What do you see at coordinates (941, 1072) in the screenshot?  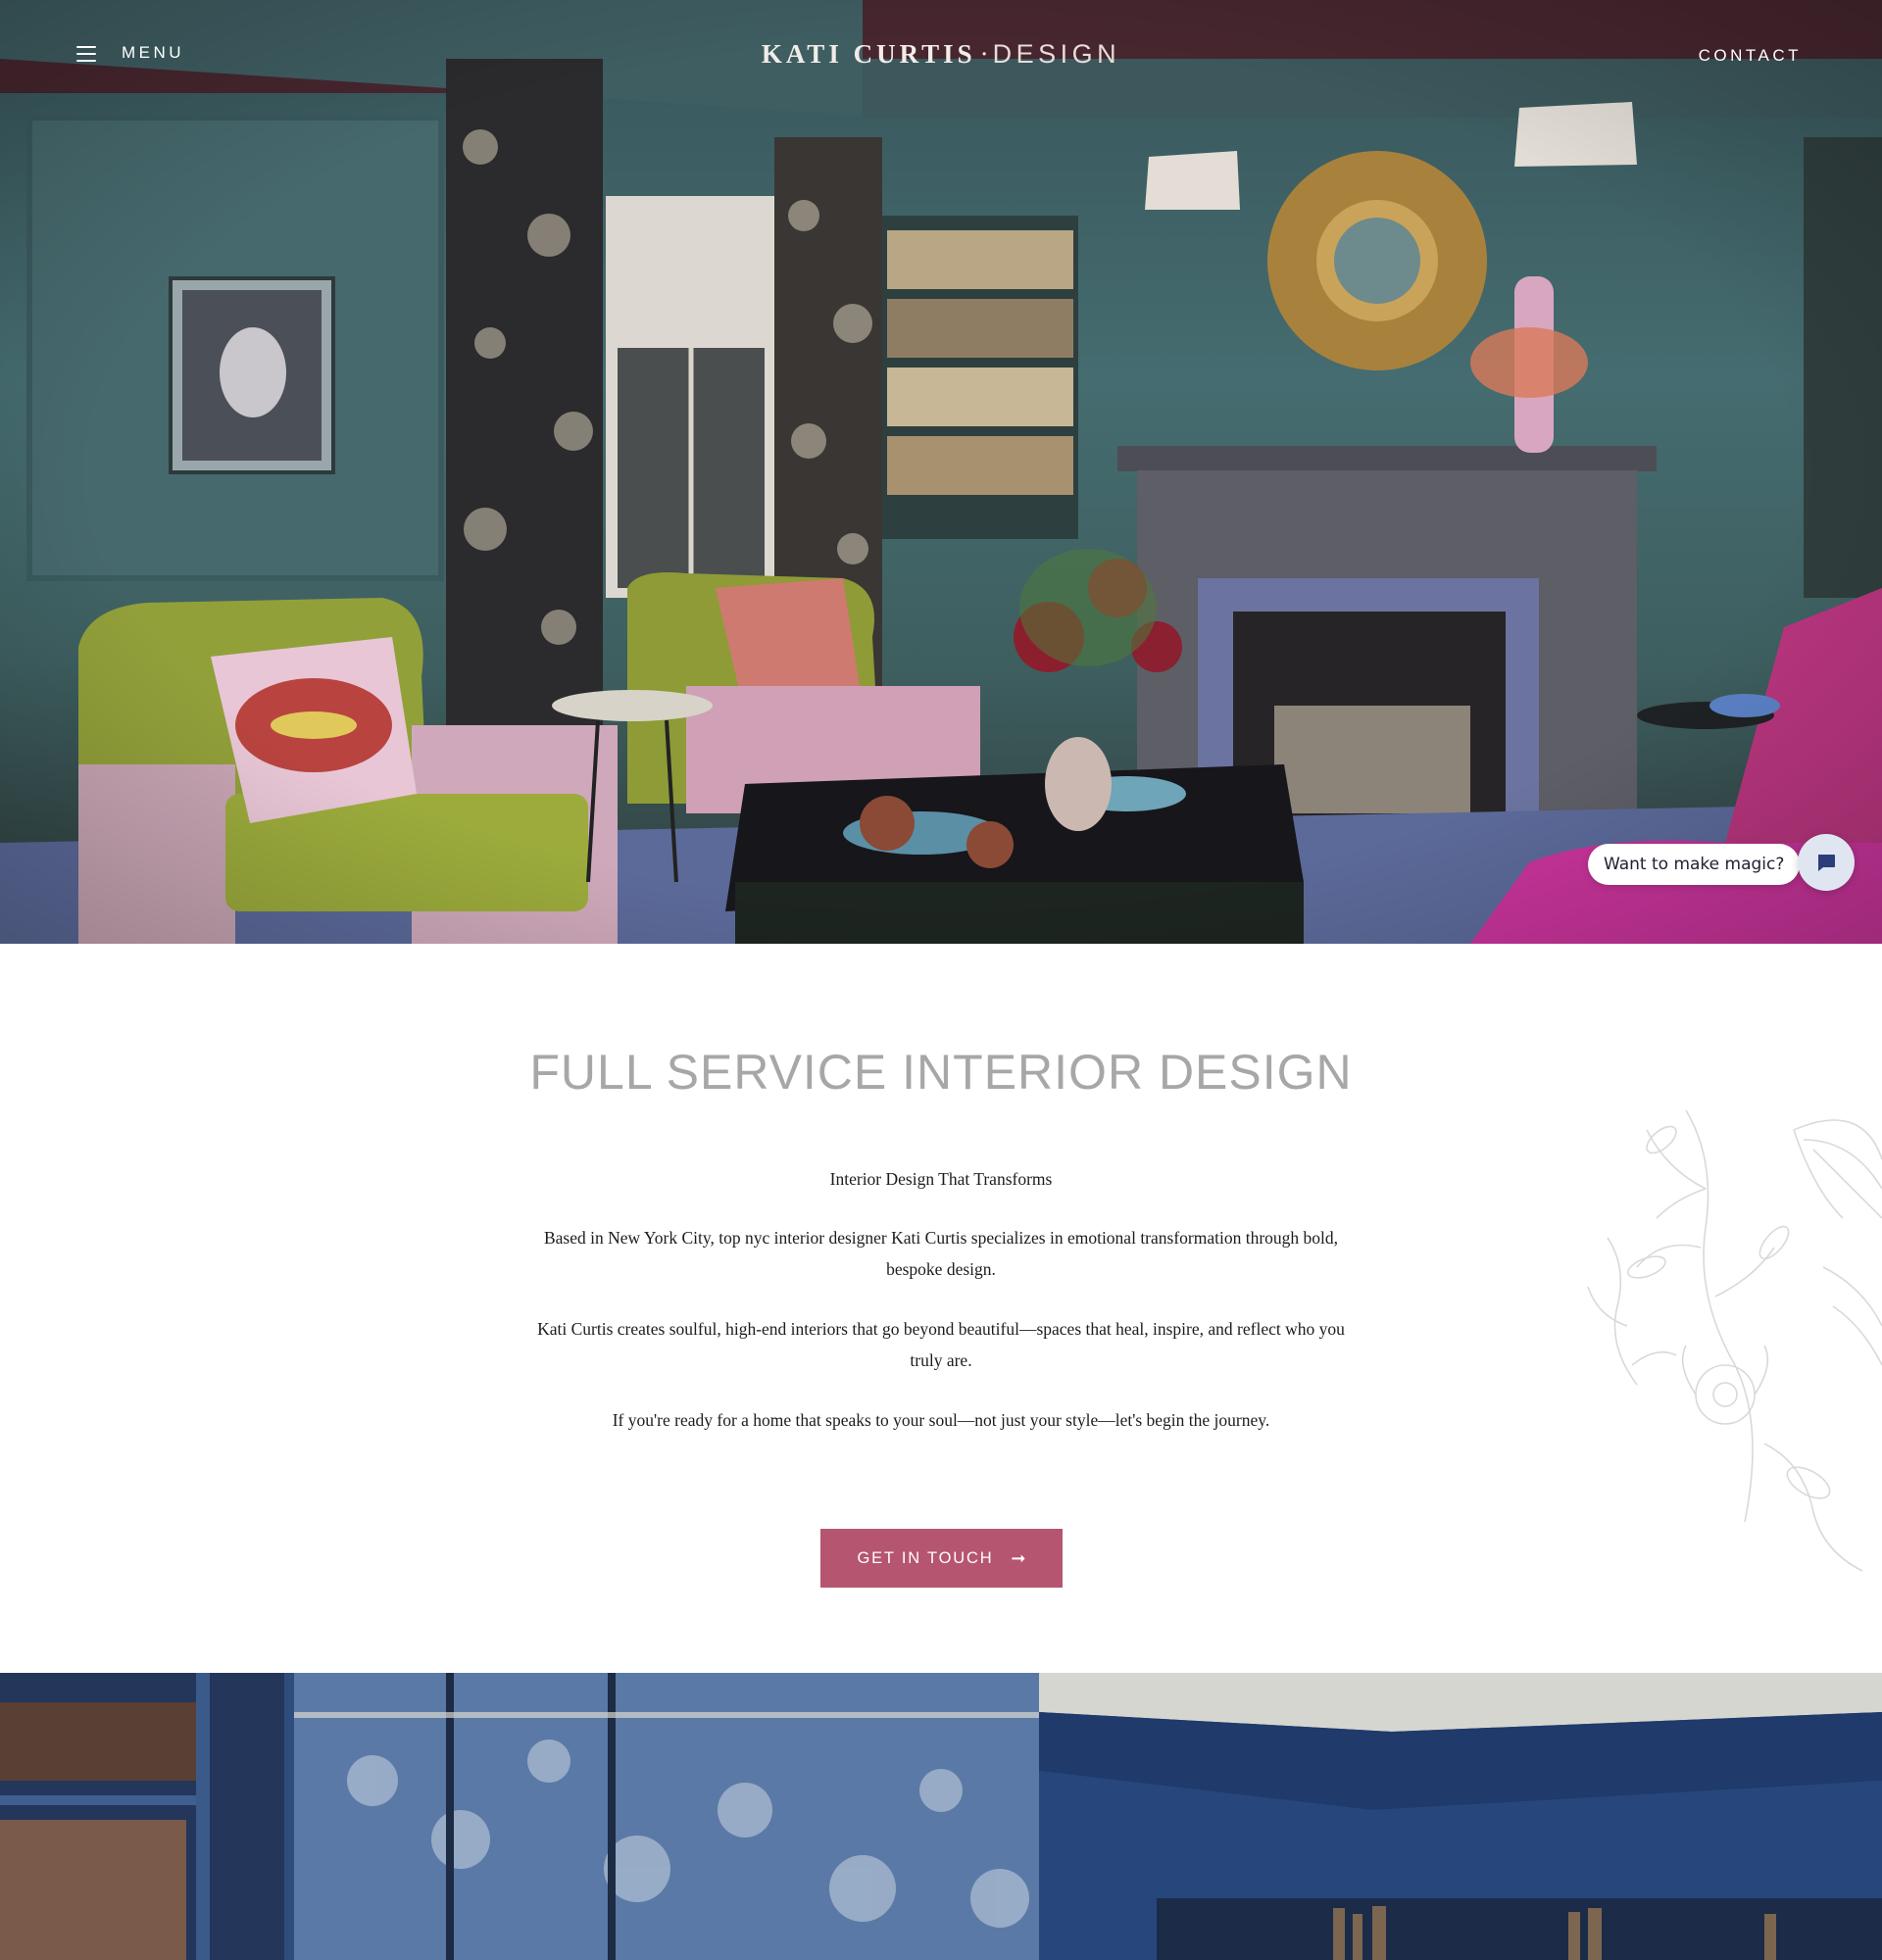 I see `section-heading: FULL SERVICE INTERIOR DESIGN` at bounding box center [941, 1072].